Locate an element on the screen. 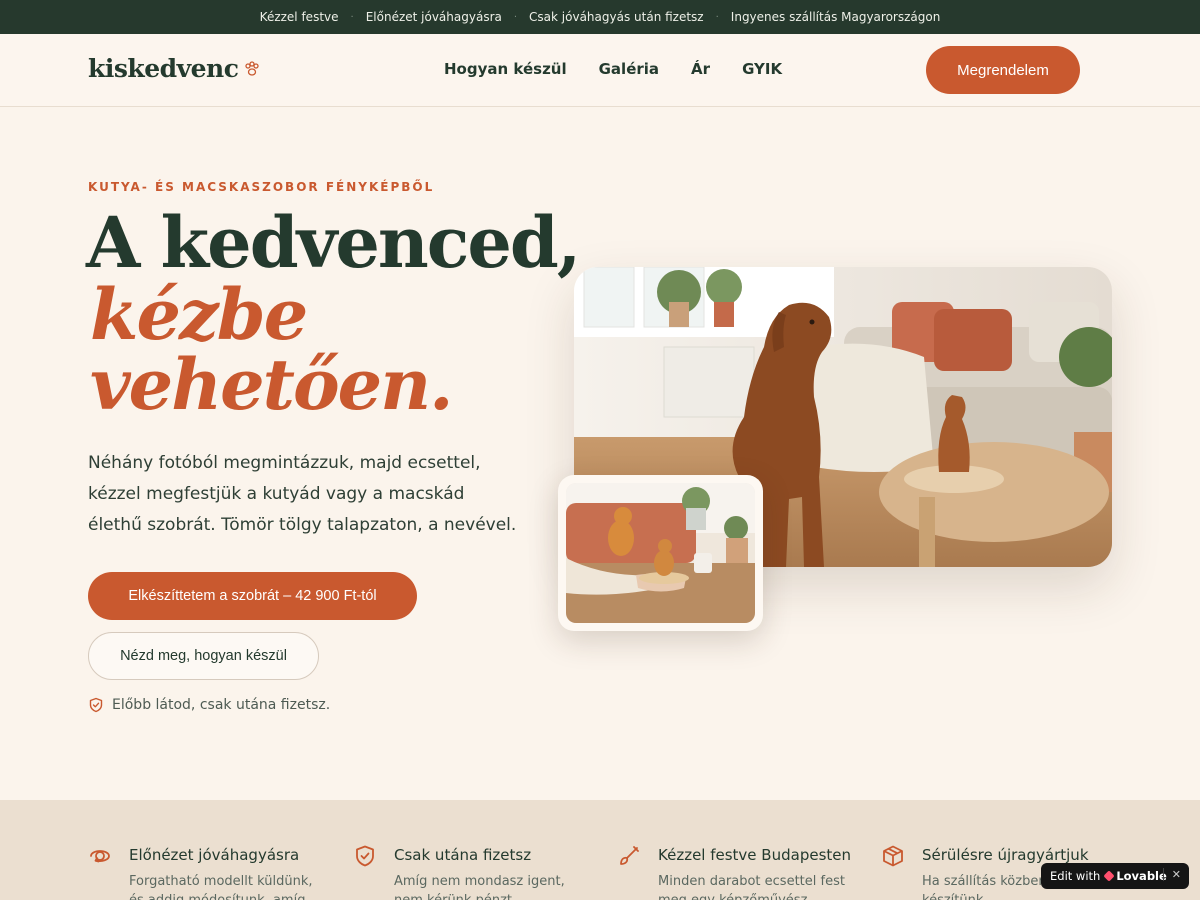 The width and height of the screenshot is (1200, 900). nav-link-price: Ár is located at coordinates (700, 69).